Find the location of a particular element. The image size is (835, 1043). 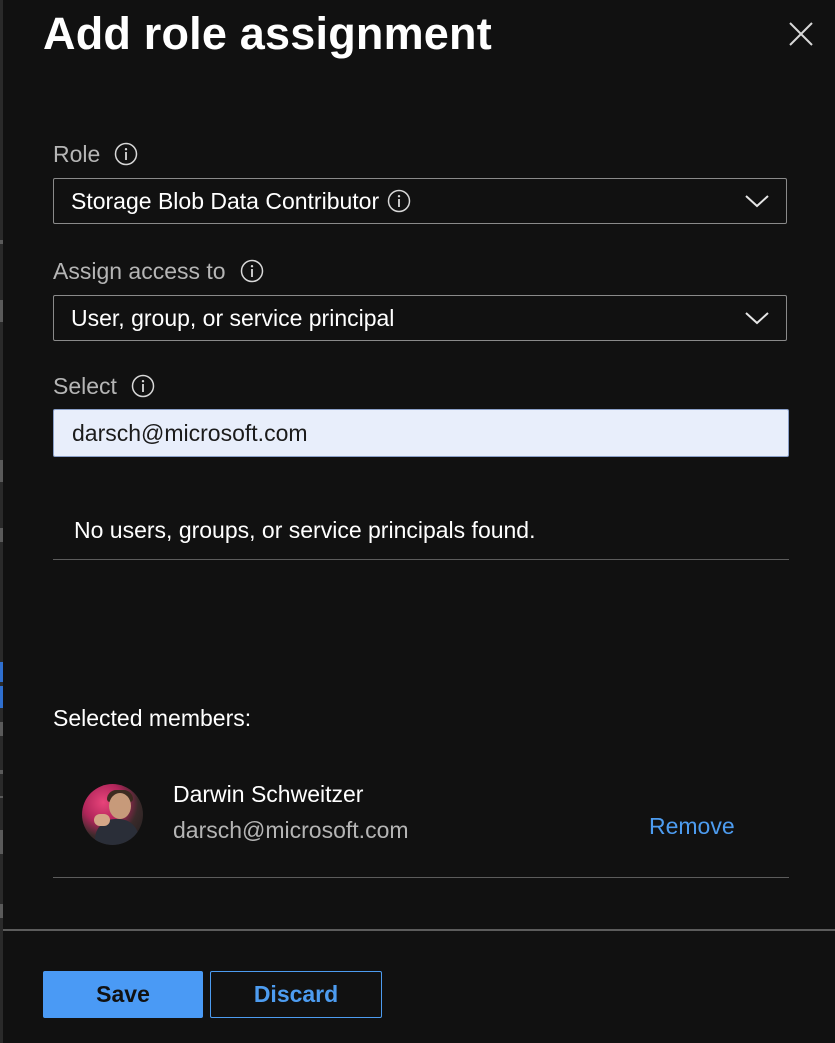

member-name: Darwin Schweitzer is located at coordinates (268, 794).